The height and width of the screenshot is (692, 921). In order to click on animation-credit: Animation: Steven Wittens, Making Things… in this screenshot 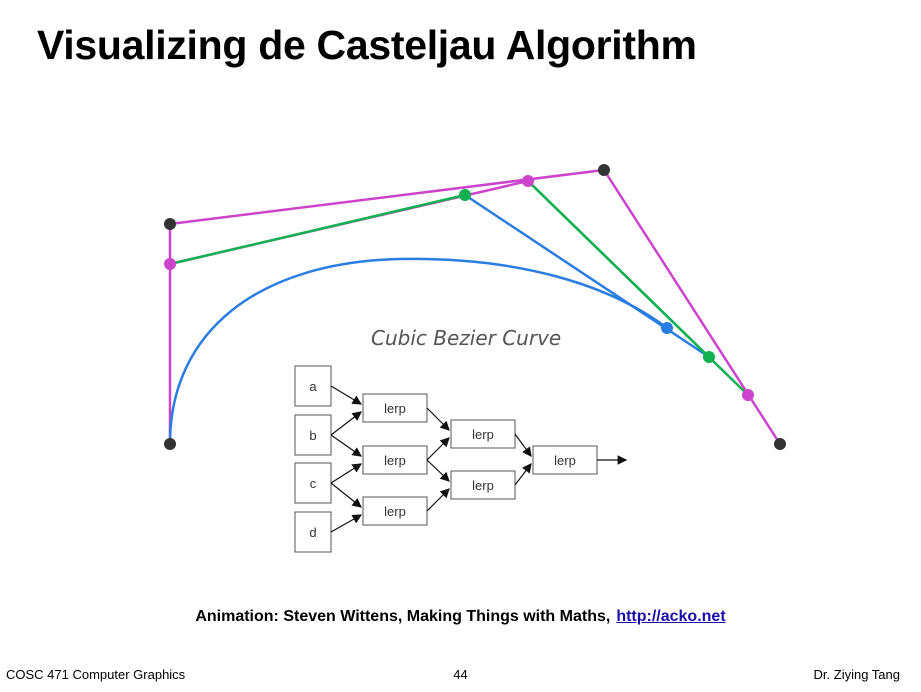, I will do `click(460, 617)`.